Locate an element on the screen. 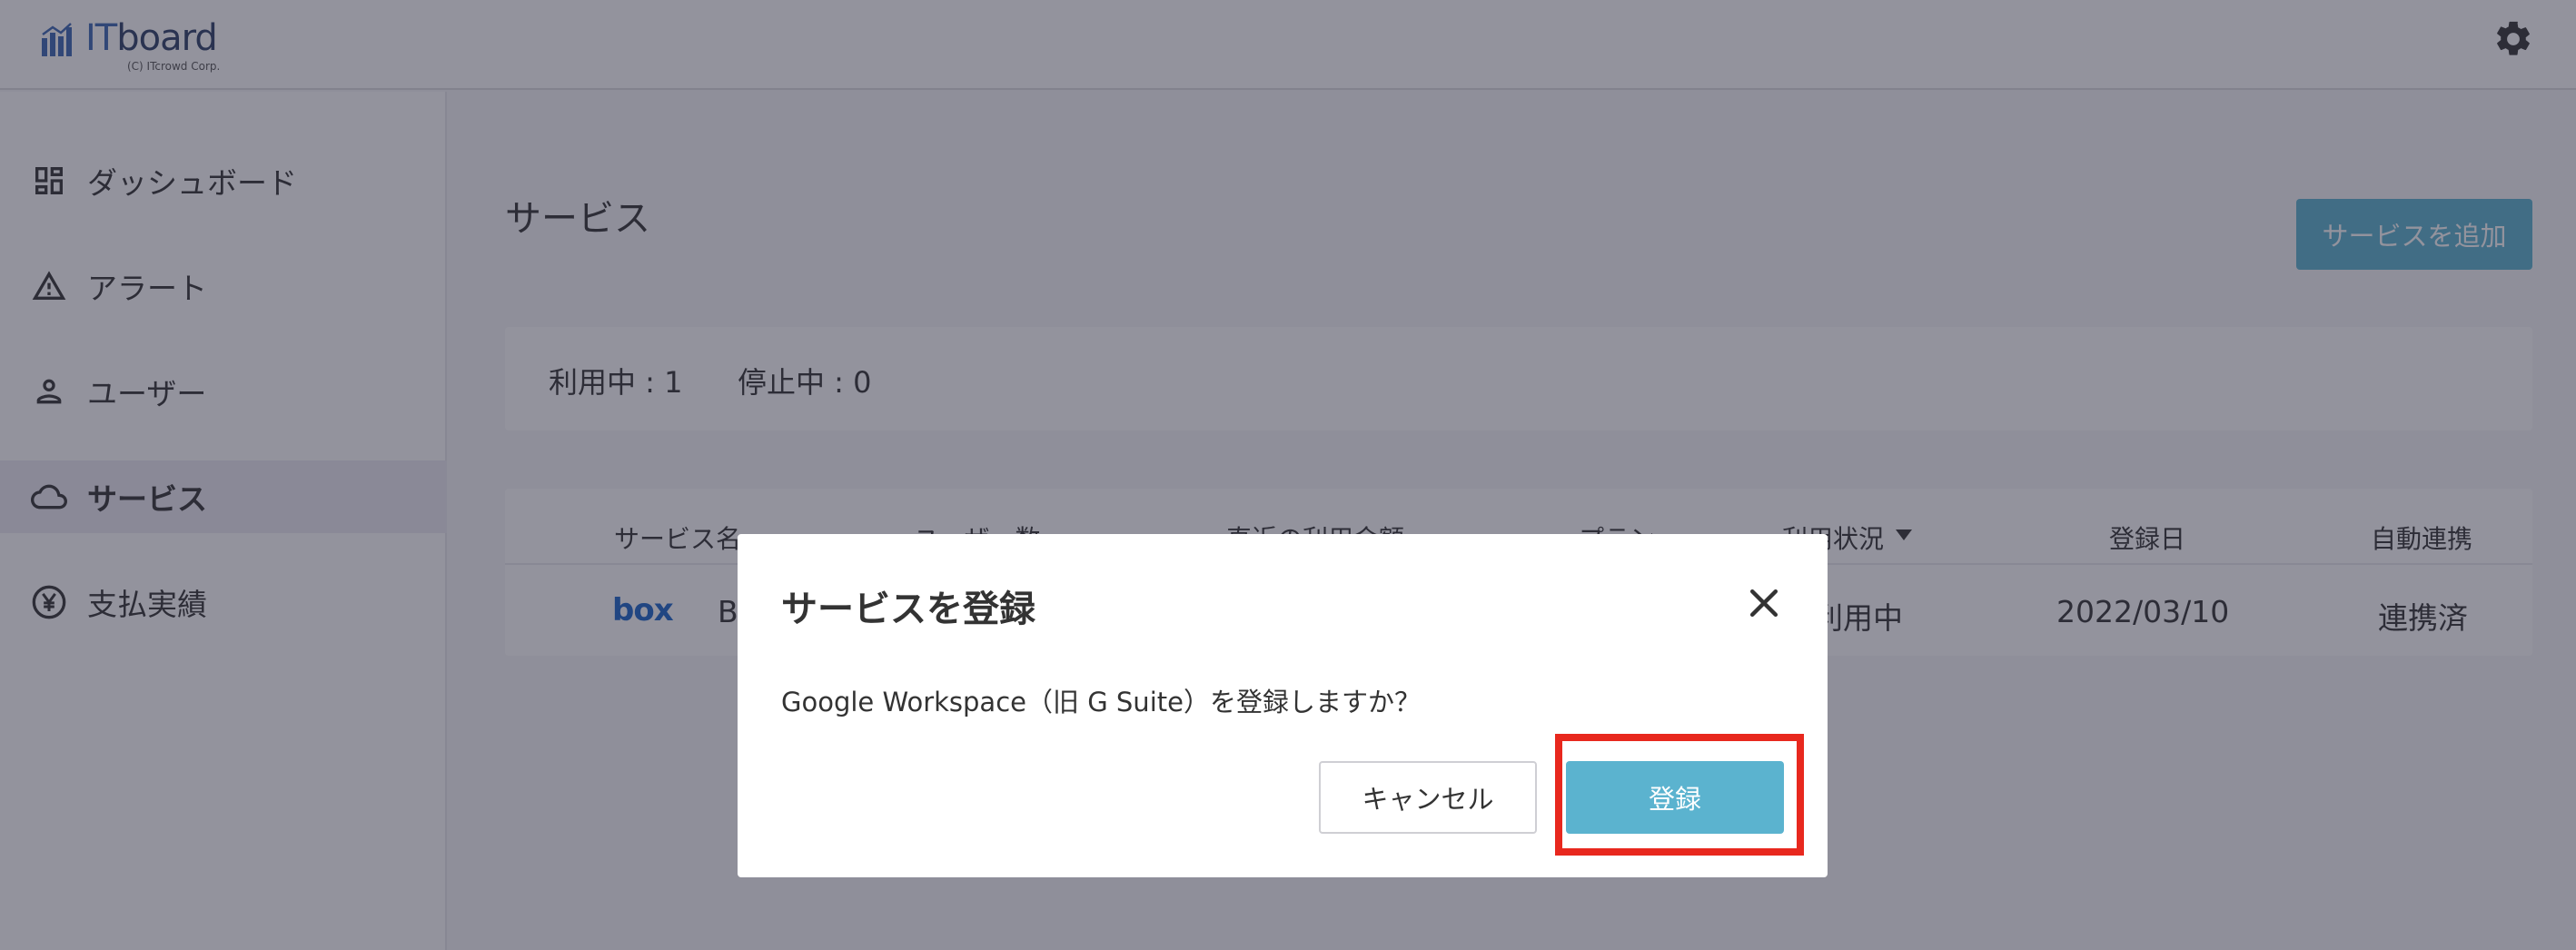  dialog-message: Google Workspace（旧 G Suite）を登録しますか？ is located at coordinates (1101, 702).